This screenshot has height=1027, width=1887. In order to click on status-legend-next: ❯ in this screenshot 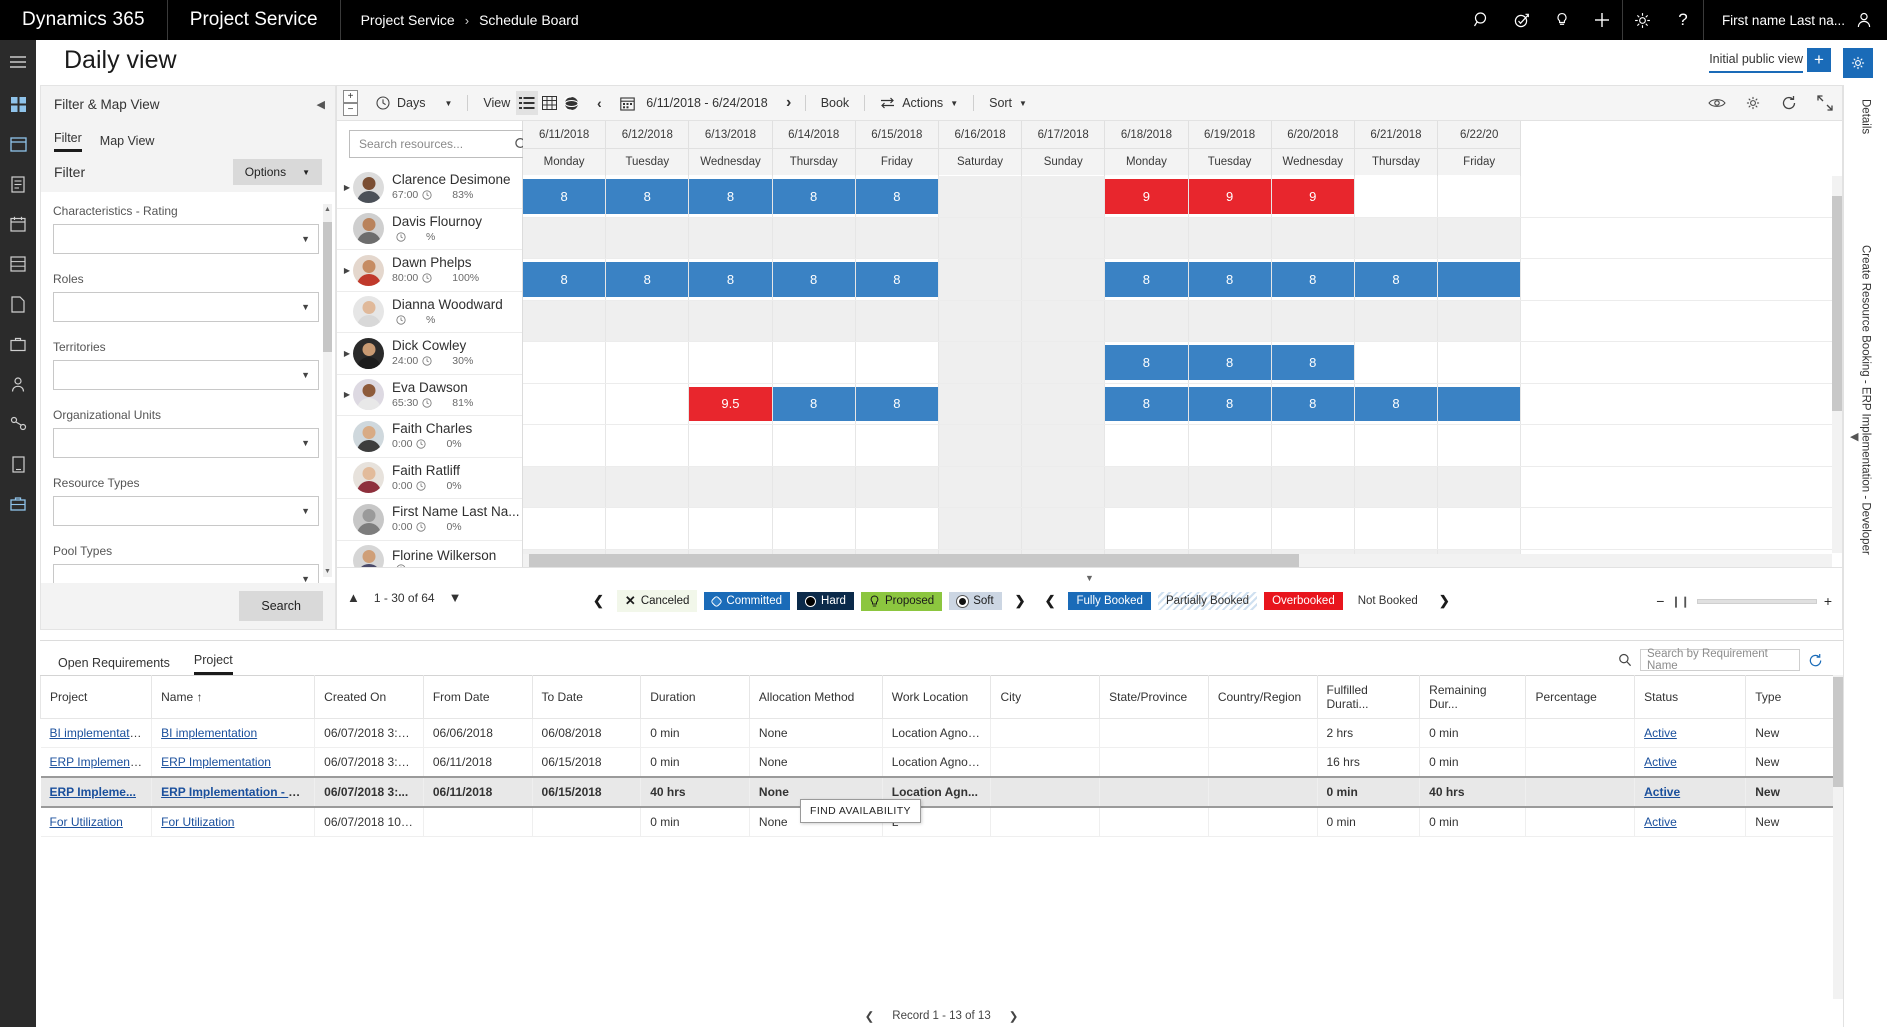, I will do `click(1020, 601)`.